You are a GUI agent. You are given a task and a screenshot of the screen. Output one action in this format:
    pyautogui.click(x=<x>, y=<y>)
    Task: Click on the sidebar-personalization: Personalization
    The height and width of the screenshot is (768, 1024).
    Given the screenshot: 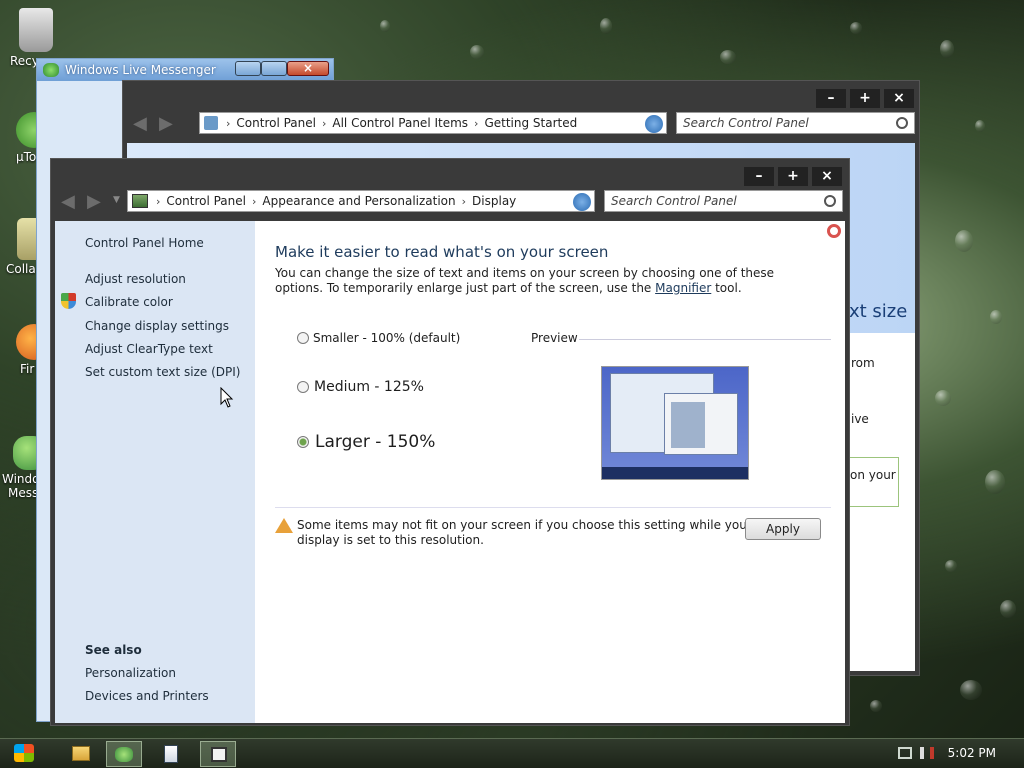 What is the action you would take?
    pyautogui.click(x=130, y=673)
    